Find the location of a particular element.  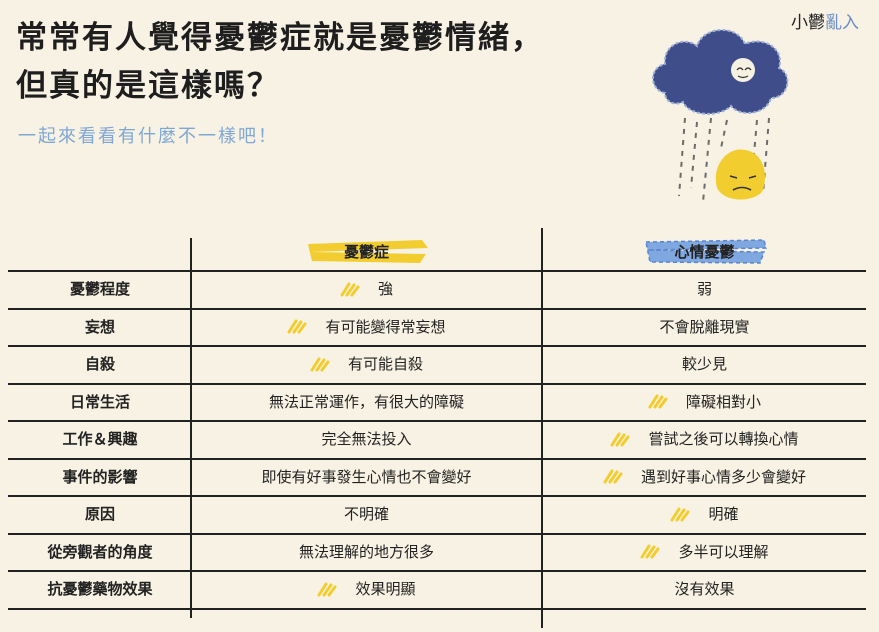

row-label: 妄想 is located at coordinates (100, 327).